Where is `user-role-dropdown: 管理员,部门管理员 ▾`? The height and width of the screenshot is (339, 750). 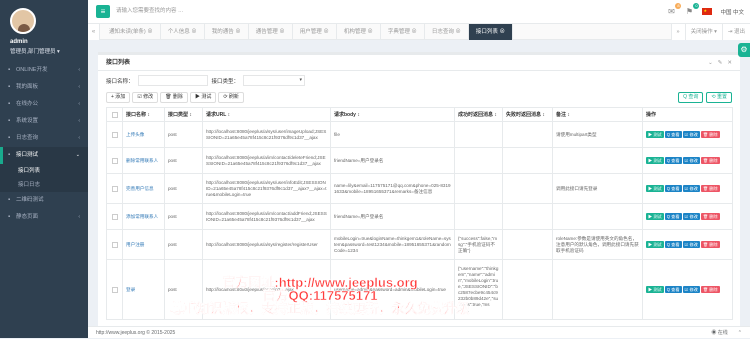 user-role-dropdown: 管理员,部门管理员 ▾ is located at coordinates (49, 51).